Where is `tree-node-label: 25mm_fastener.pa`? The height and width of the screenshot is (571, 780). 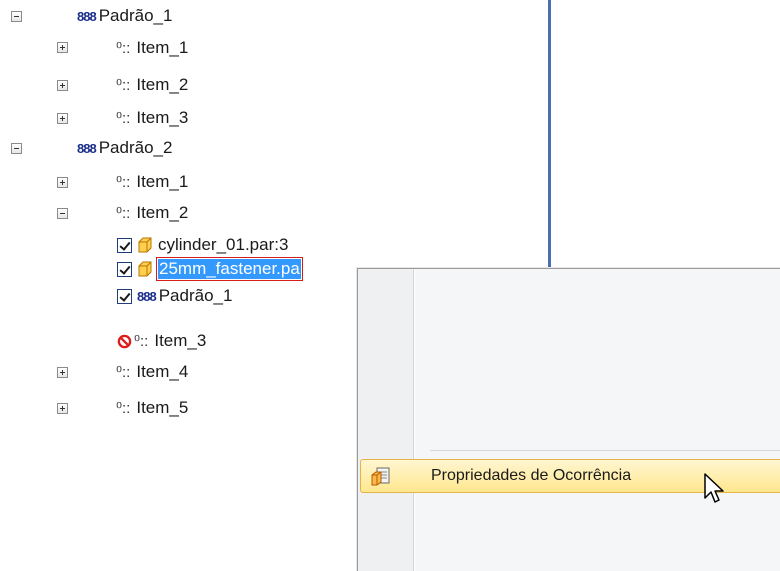 tree-node-label: 25mm_fastener.pa is located at coordinates (229, 269).